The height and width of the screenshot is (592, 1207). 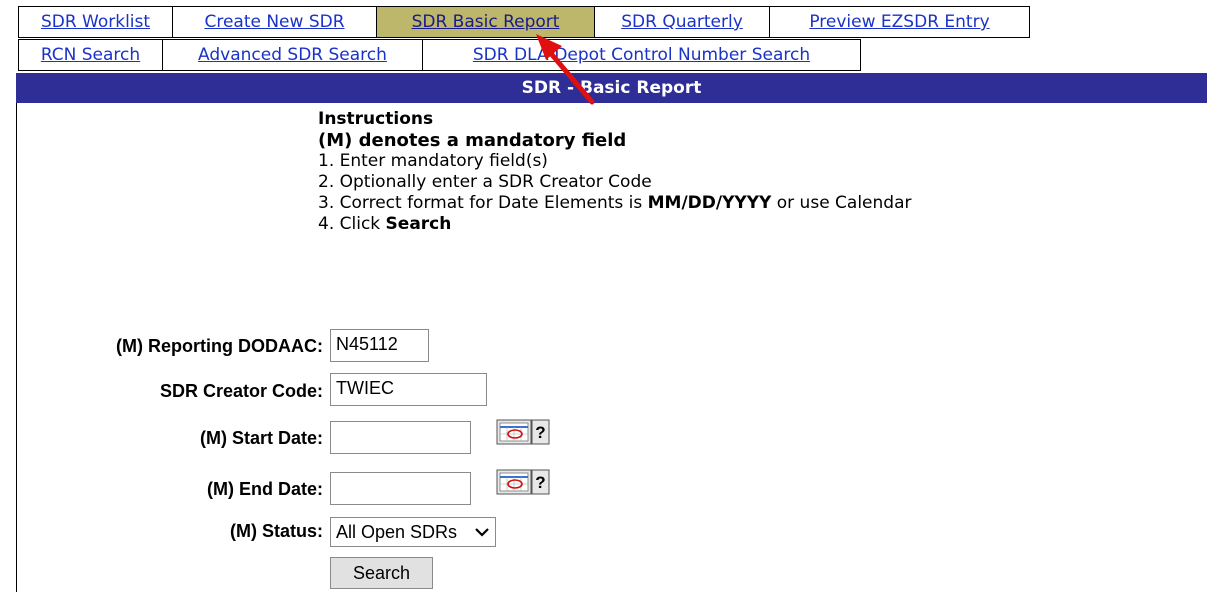 I want to click on reporting-dodaac-label: (M) Reporting DODAAC:, so click(x=219, y=346).